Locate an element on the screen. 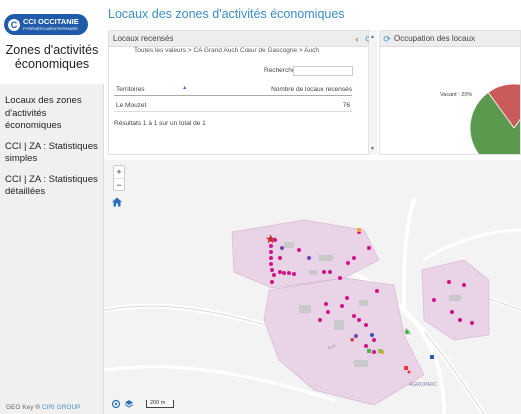 Image resolution: width=521 pixels, height=414 pixels. cci-logo: C CCI OCCITANIE PYRÉNÉES-MÉDITERRANÉE is located at coordinates (46, 24).